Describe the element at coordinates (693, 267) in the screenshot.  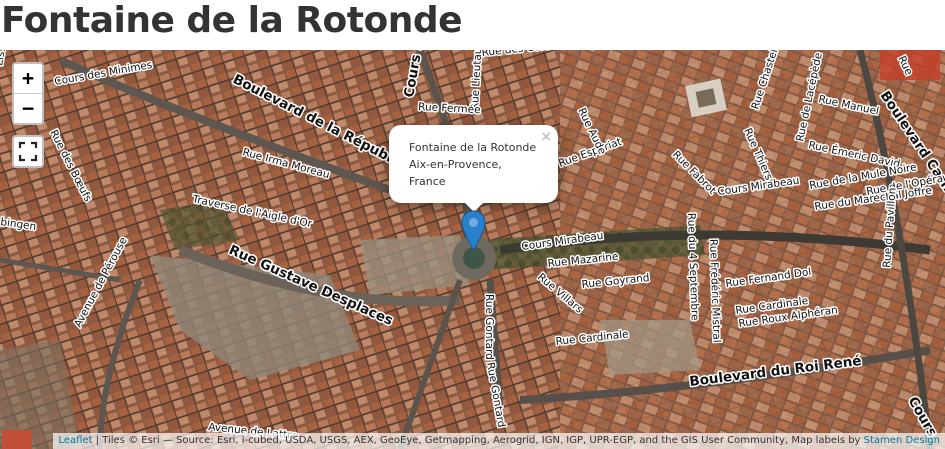
I see `street-label: Rue du 4 Septembre` at that location.